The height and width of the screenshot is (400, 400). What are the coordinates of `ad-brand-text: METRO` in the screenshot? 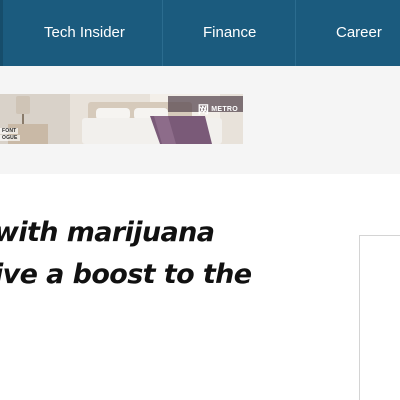 It's located at (224, 109).